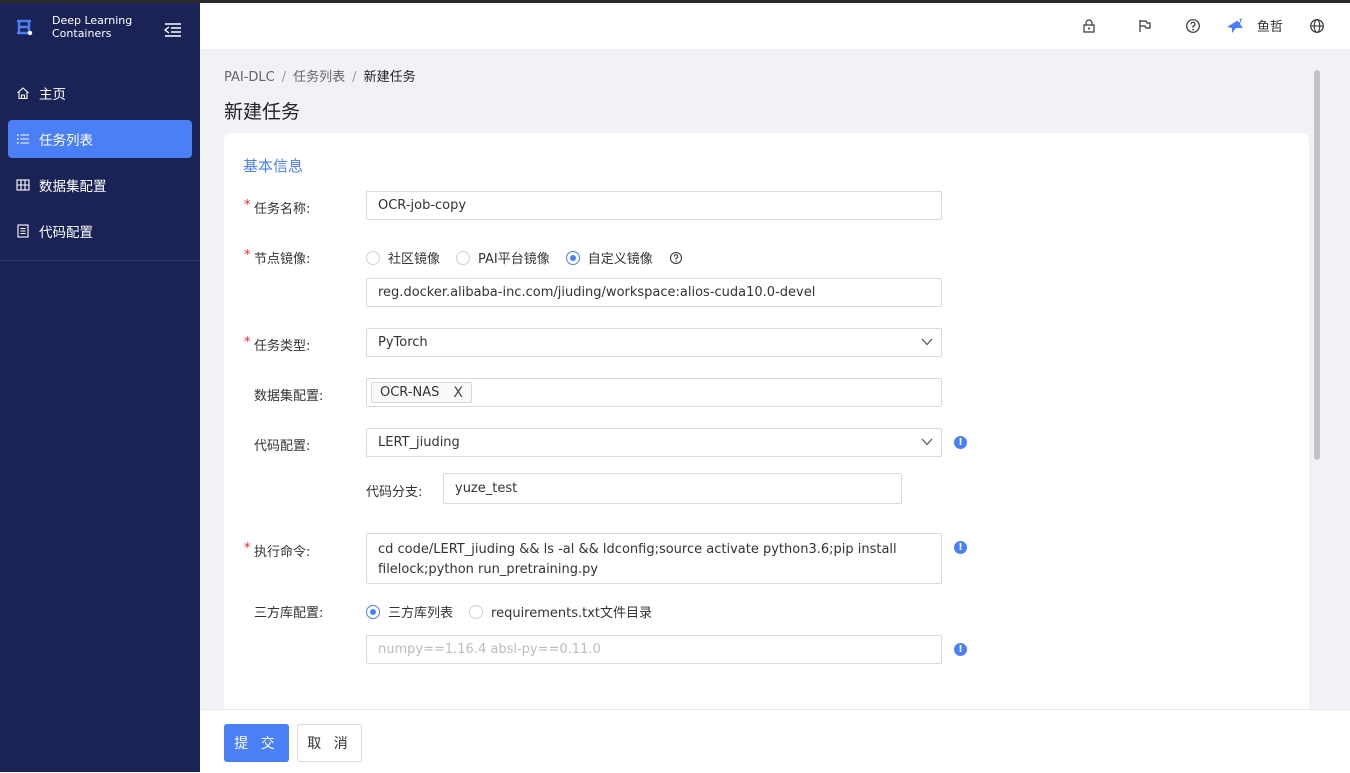 The width and height of the screenshot is (1350, 773). What do you see at coordinates (173, 30) in the screenshot?
I see `collapse-menu-icon` at bounding box center [173, 30].